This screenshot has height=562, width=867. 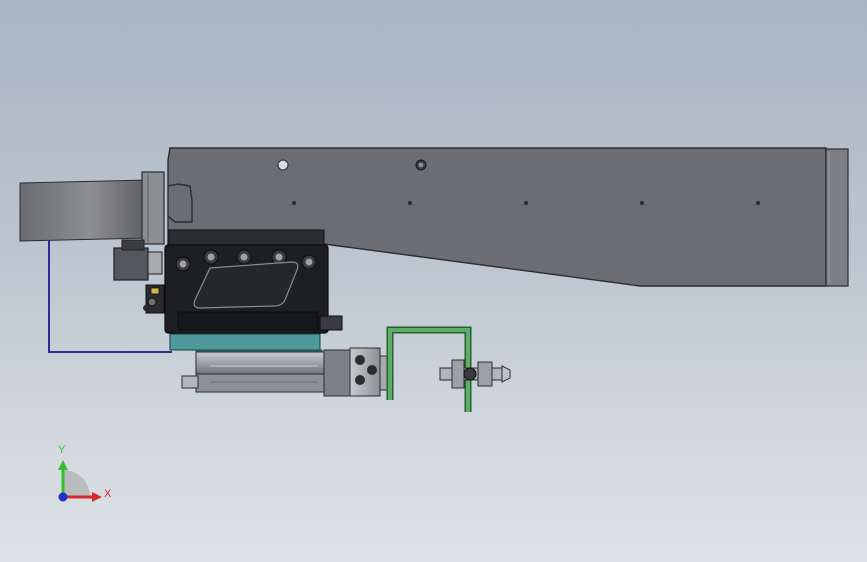 I want to click on teal-base-plate, so click(x=245, y=342).